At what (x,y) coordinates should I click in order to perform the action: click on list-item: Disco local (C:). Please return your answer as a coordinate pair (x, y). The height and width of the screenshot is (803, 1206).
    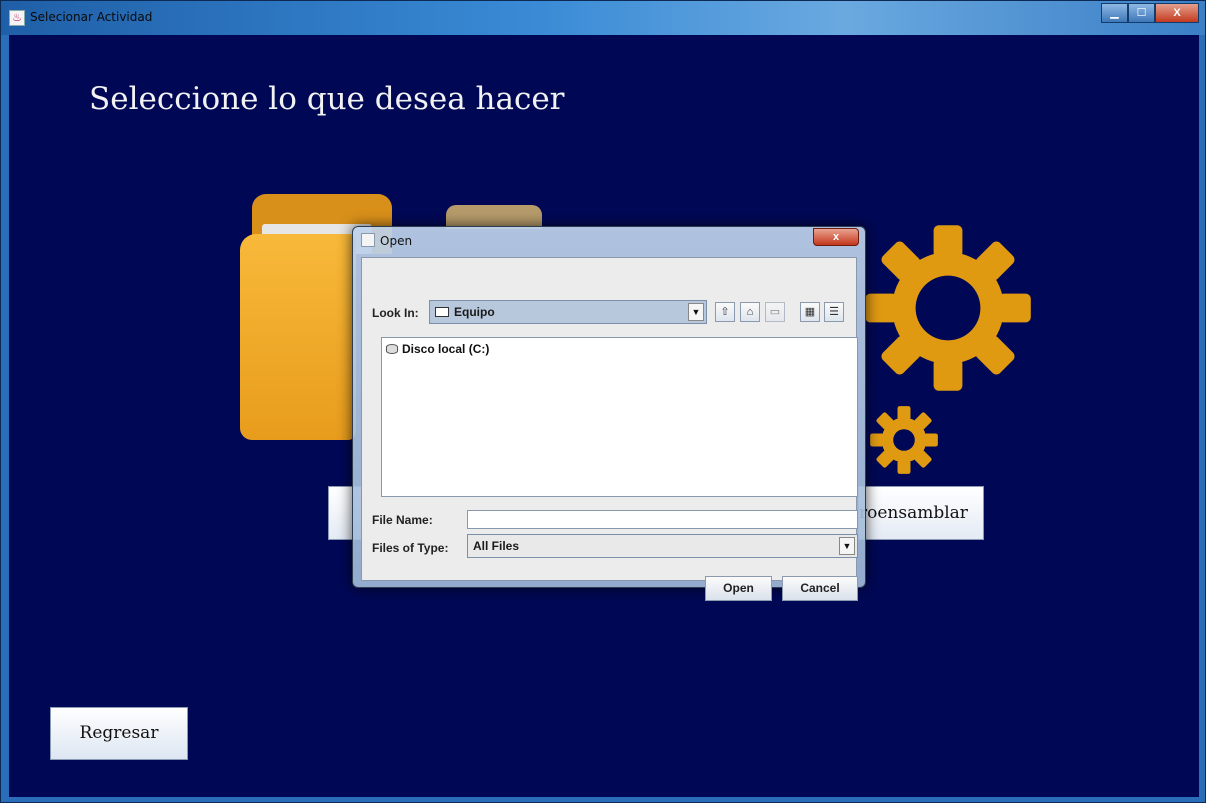
    Looking at the image, I should click on (437, 349).